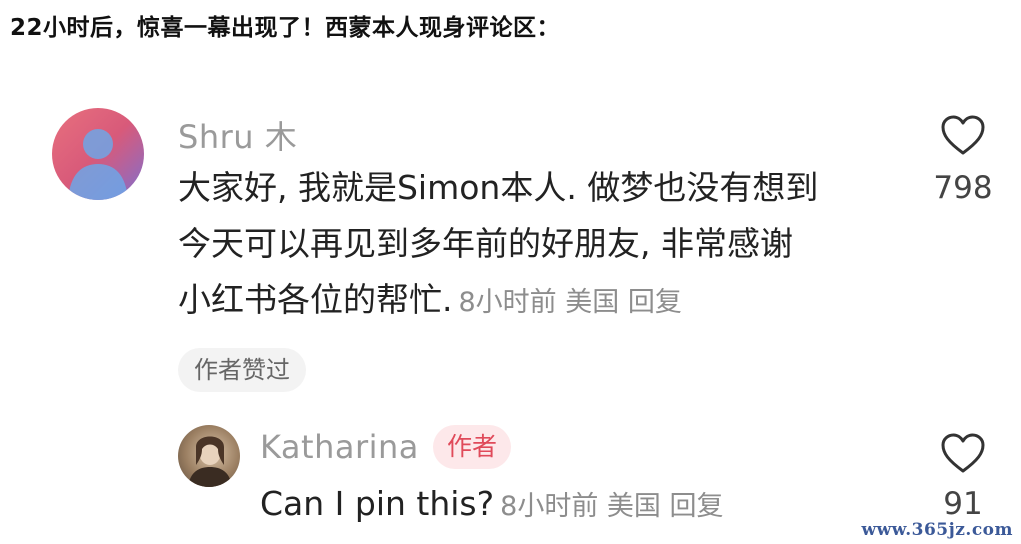  Describe the element at coordinates (242, 370) in the screenshot. I see `author-liked-chip: 作者赞过` at that location.